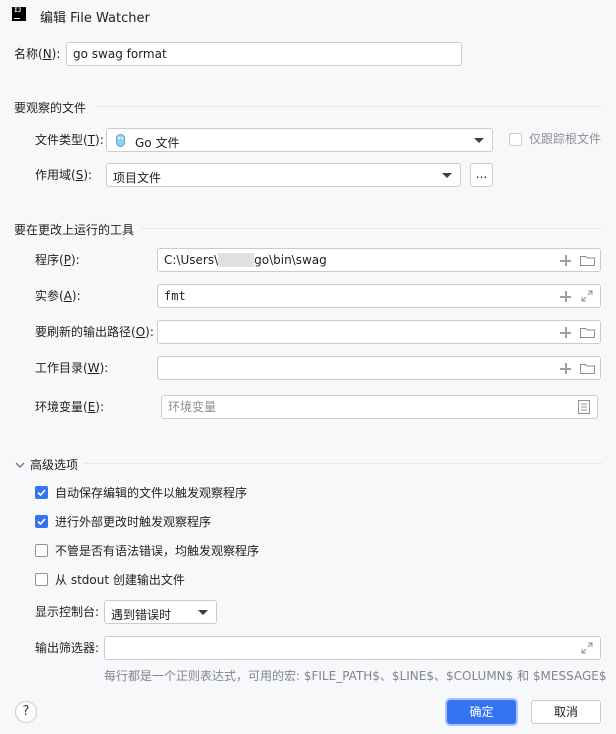 The image size is (616, 734). I want to click on help-button: ?, so click(26, 712).